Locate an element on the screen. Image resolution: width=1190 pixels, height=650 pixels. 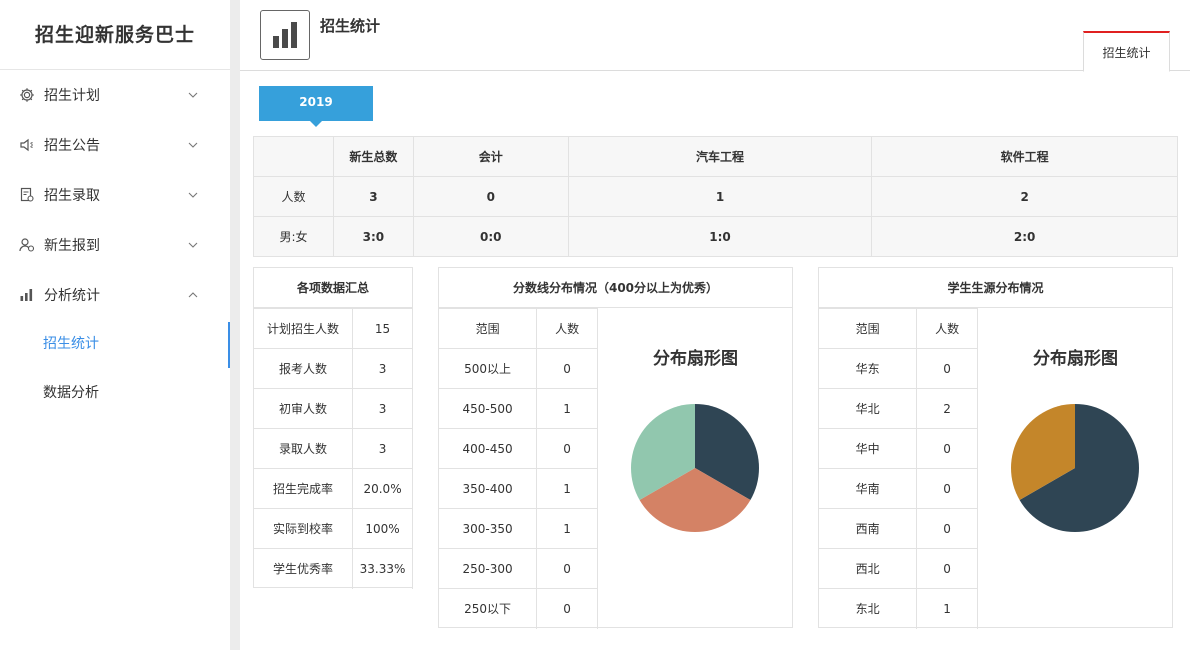
table-cell: 33.33% is located at coordinates (382, 568).